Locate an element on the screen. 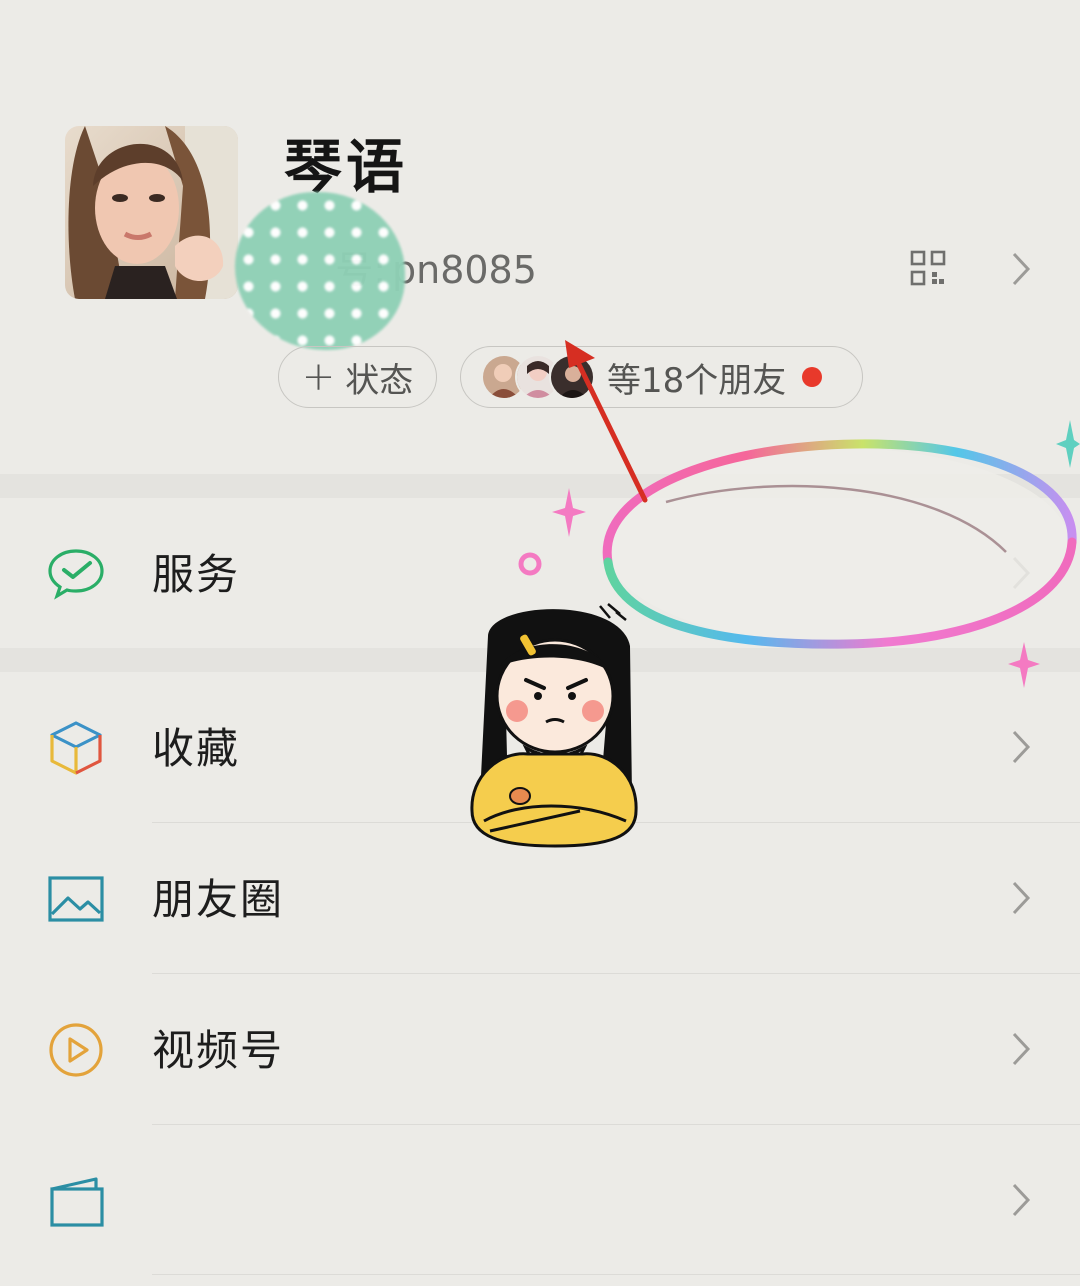  card-wallet-icon is located at coordinates (77, 1202).